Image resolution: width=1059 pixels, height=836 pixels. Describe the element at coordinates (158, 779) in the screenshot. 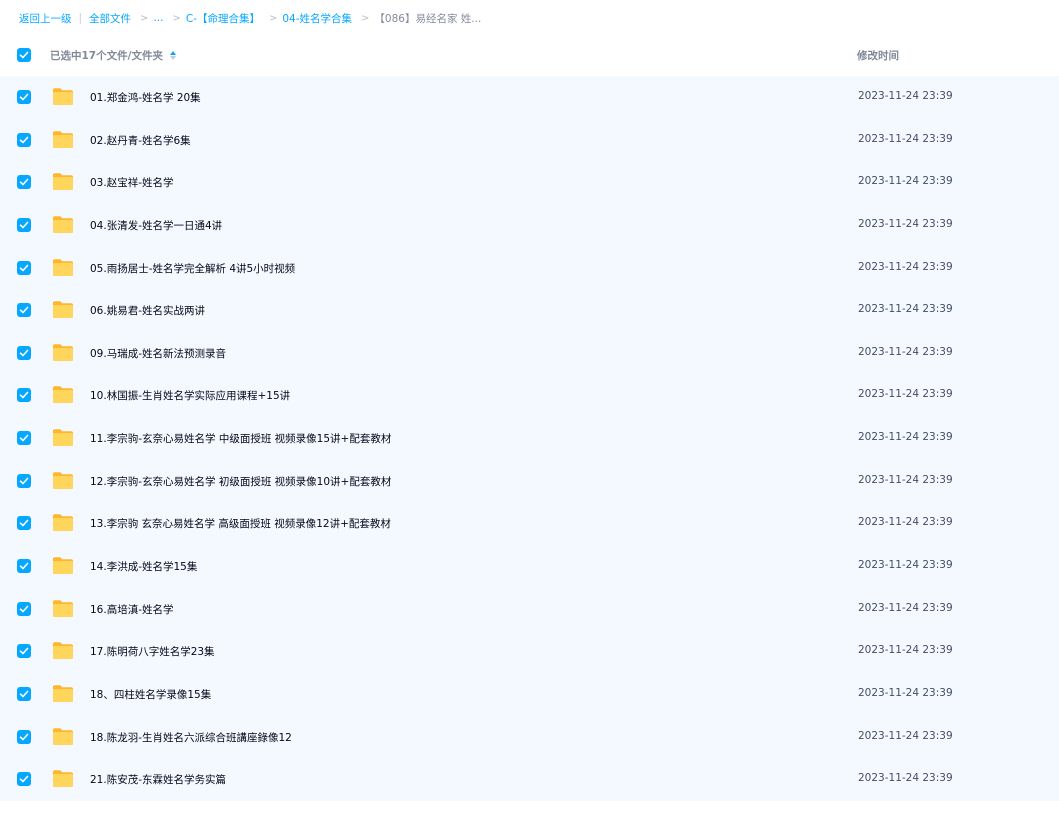

I see `file-name: 21.陈安茂-东霖姓名学务实篇` at that location.